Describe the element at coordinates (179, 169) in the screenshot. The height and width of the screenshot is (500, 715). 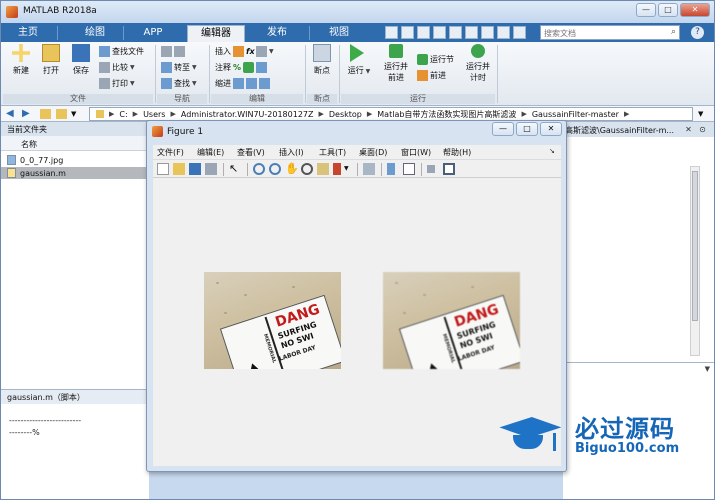
I see `open-file-icon` at that location.